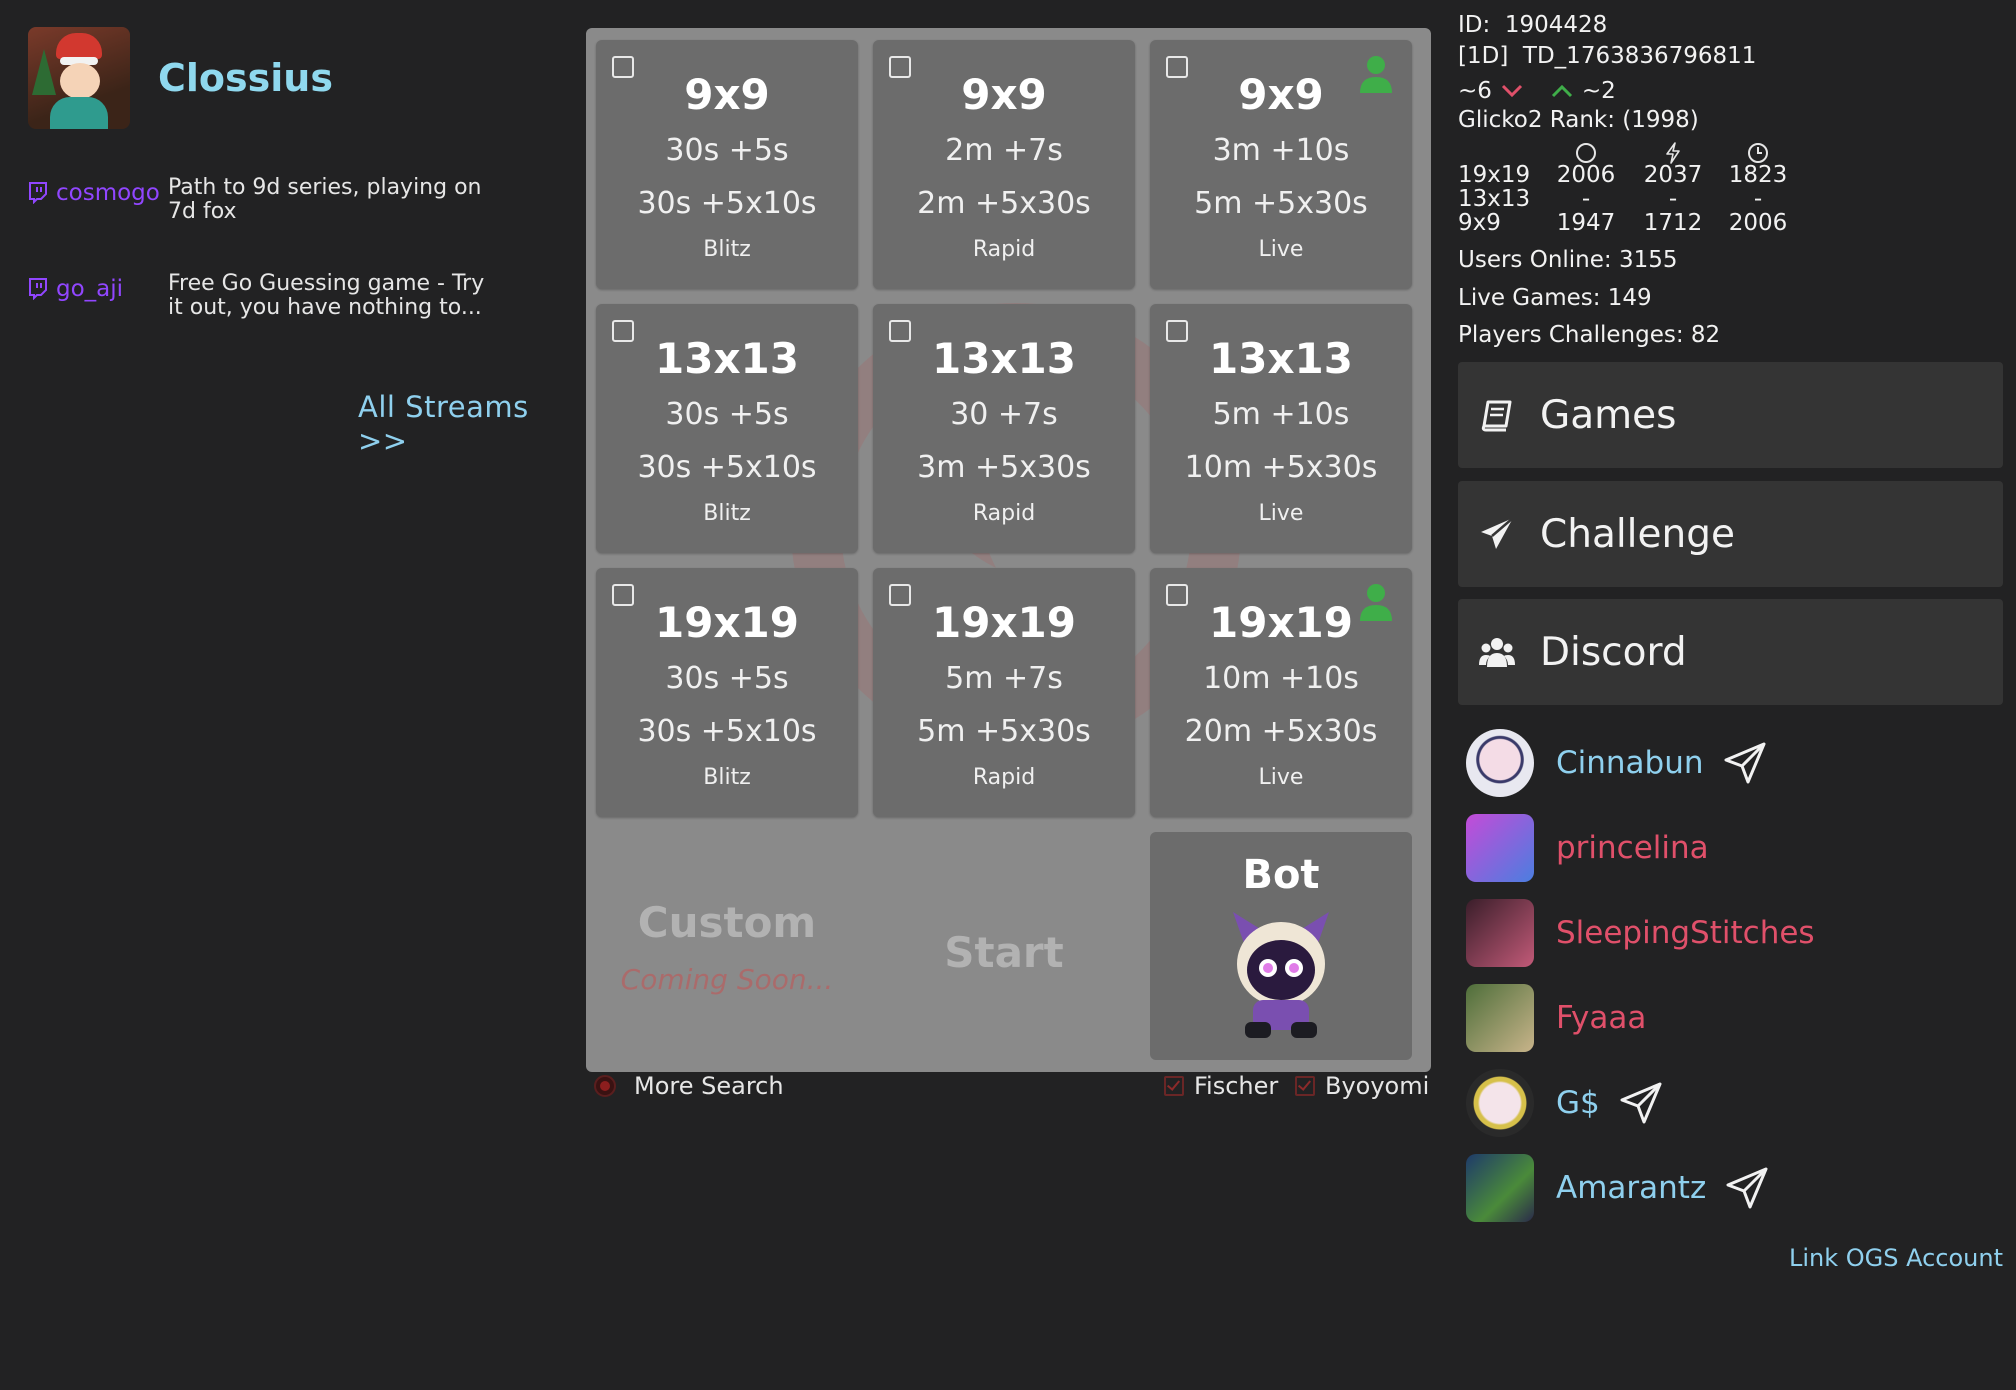  What do you see at coordinates (1004, 678) in the screenshot?
I see `main-time: 5m +7s` at bounding box center [1004, 678].